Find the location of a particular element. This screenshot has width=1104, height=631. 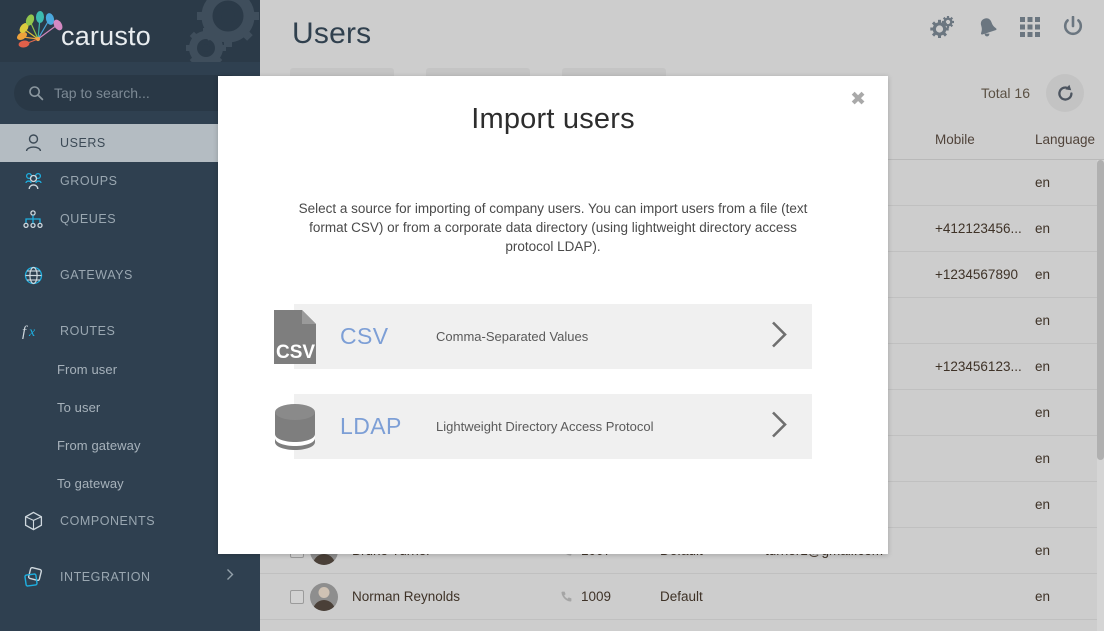

user-name: Norman Reynolds is located at coordinates (406, 596).